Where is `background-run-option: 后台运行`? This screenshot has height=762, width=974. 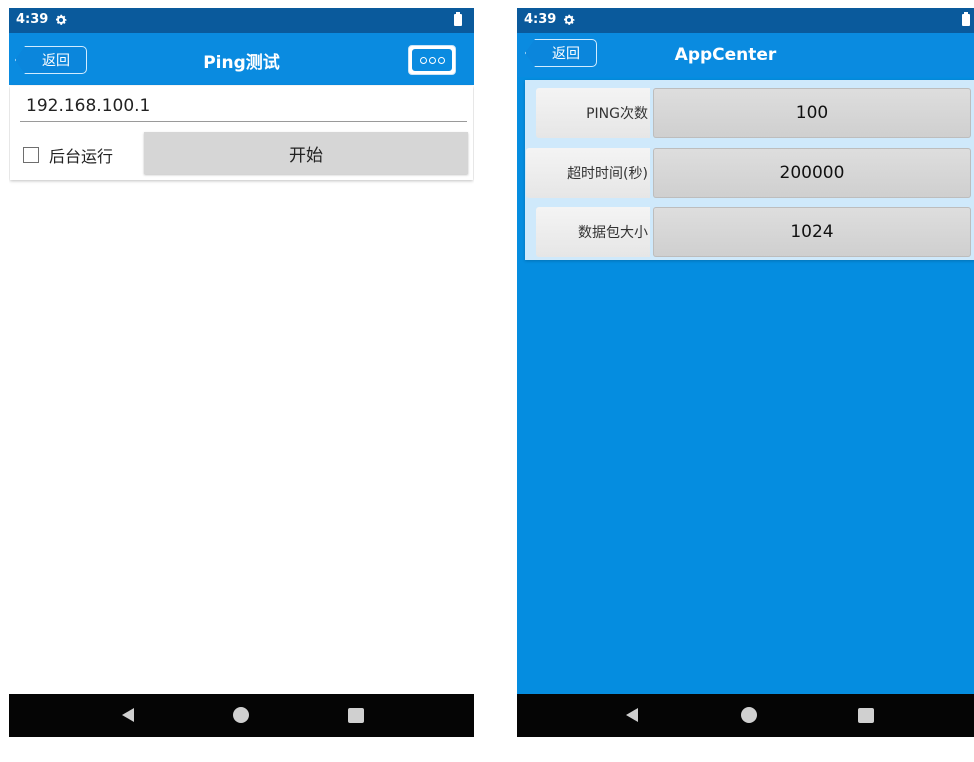
background-run-option: 后台运行 is located at coordinates (68, 155).